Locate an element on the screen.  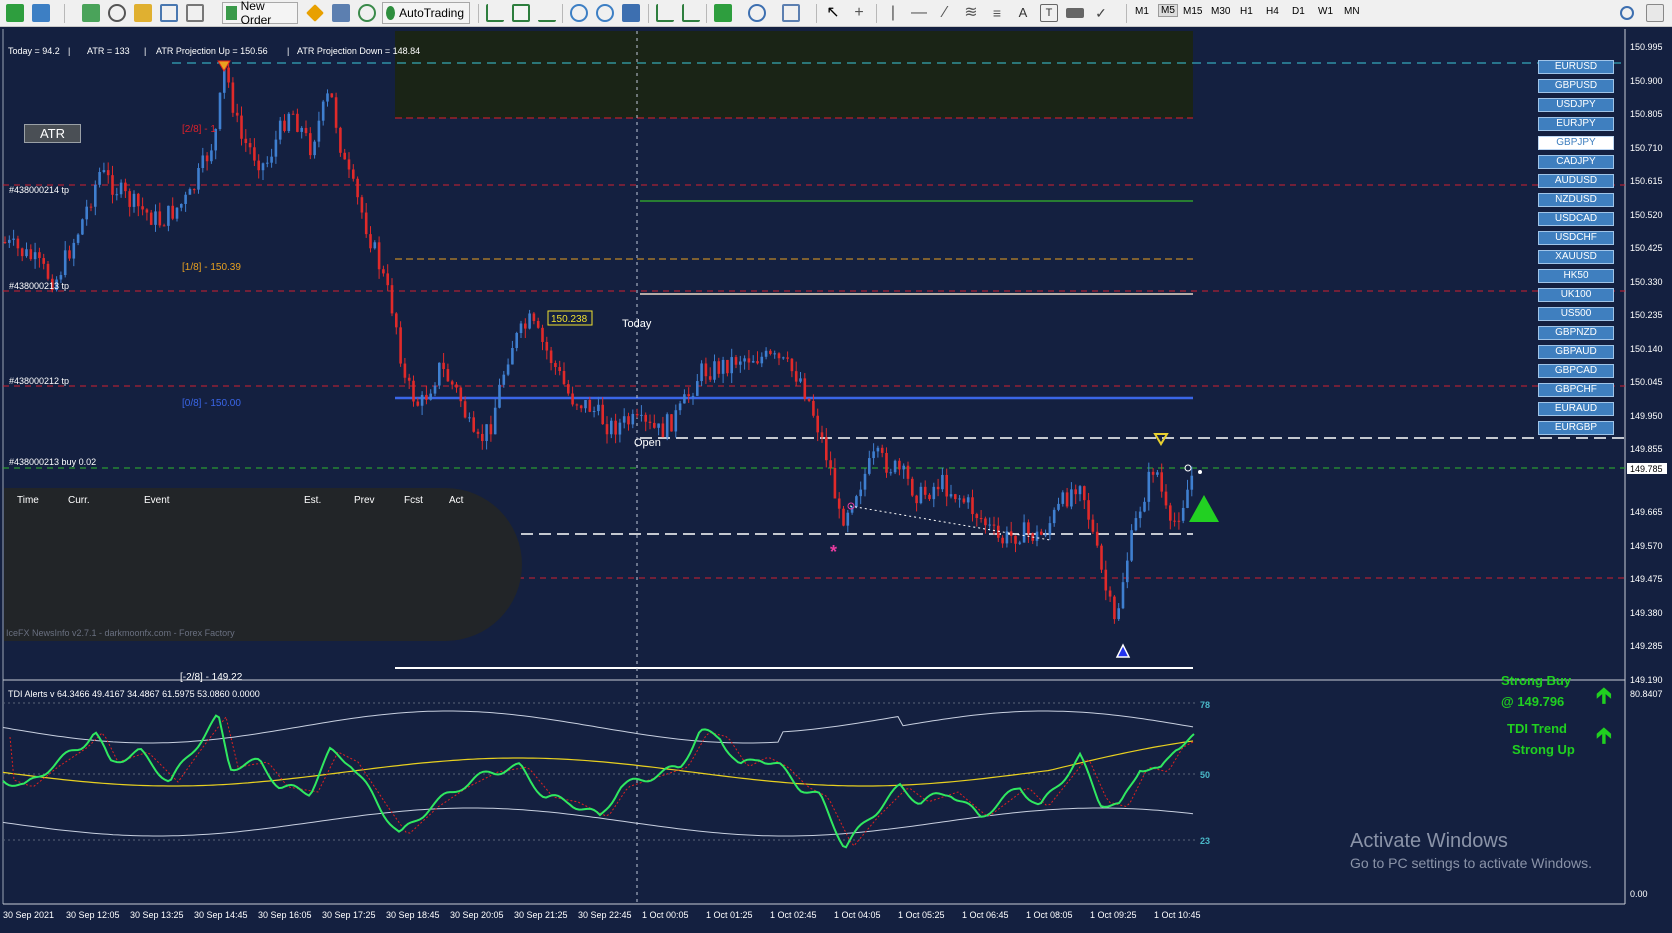
symbol-button-gbpnzd: GBPNZD is located at coordinates (1576, 333).